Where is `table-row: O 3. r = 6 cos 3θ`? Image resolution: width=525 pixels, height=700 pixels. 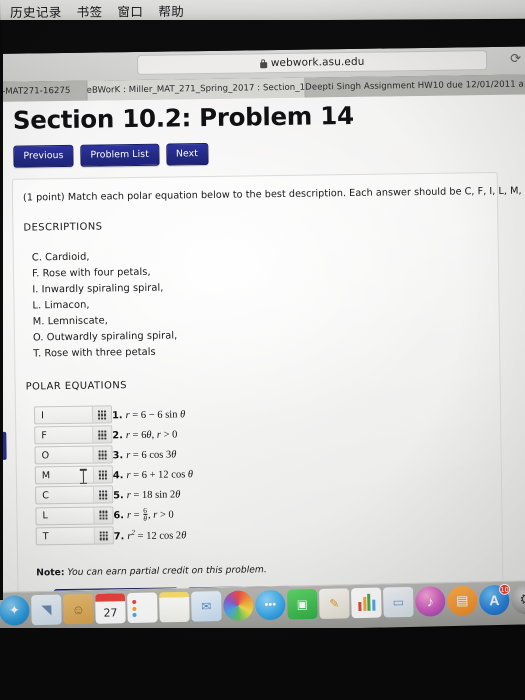 table-row: O 3. r = 6 cos 3θ is located at coordinates (113, 455).